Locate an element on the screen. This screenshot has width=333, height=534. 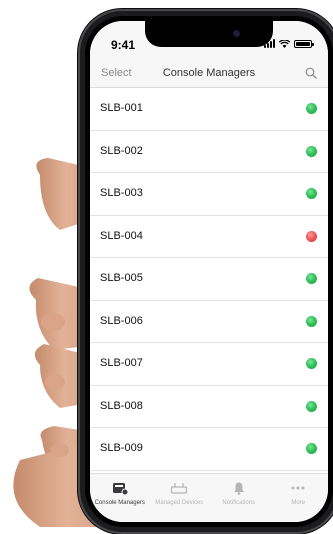
tab-label: Notifications is located at coordinates (239, 503).